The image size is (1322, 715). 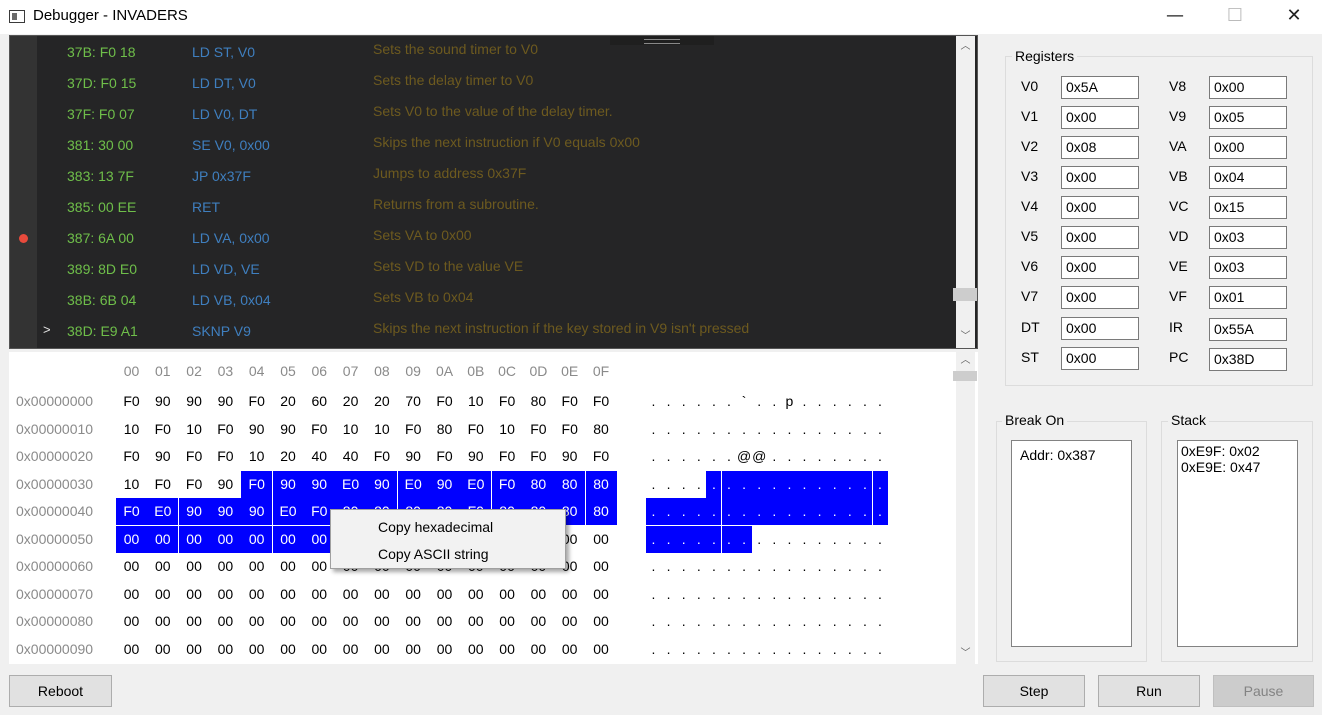 What do you see at coordinates (1263, 691) in the screenshot?
I see `pause-button: Pause` at bounding box center [1263, 691].